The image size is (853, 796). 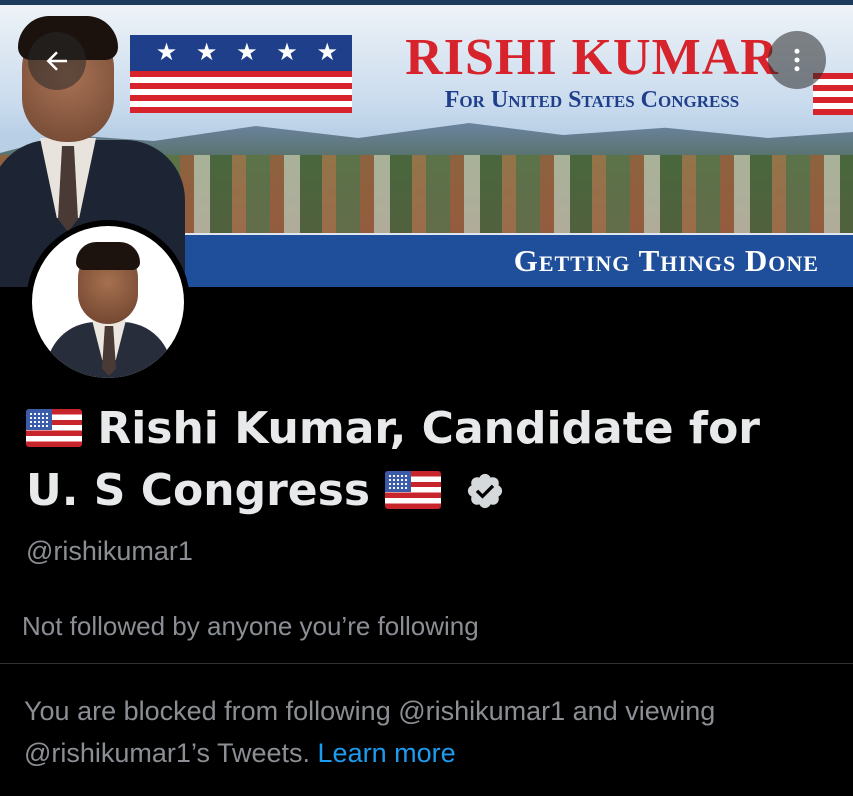 I want to click on profile-display-name: Rishi Kumar, Candidate for U. S Congress, so click(x=421, y=460).